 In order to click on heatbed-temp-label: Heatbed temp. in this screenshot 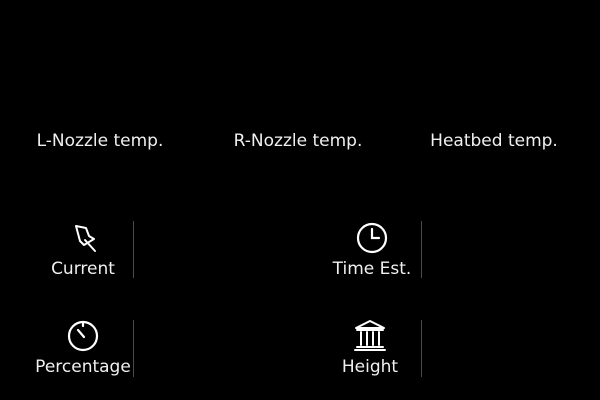, I will do `click(494, 141)`.